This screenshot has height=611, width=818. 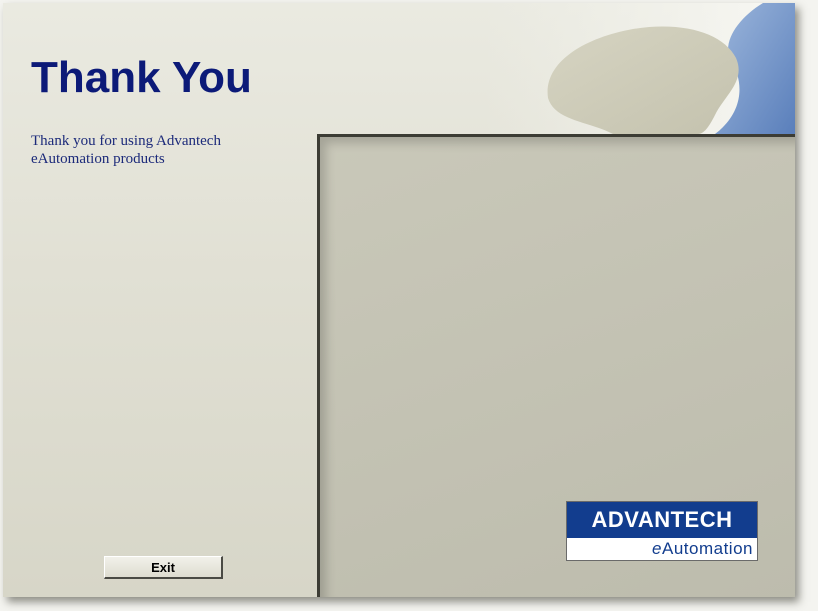 I want to click on message-line-1: Thank you for using Advantech, so click(x=126, y=141).